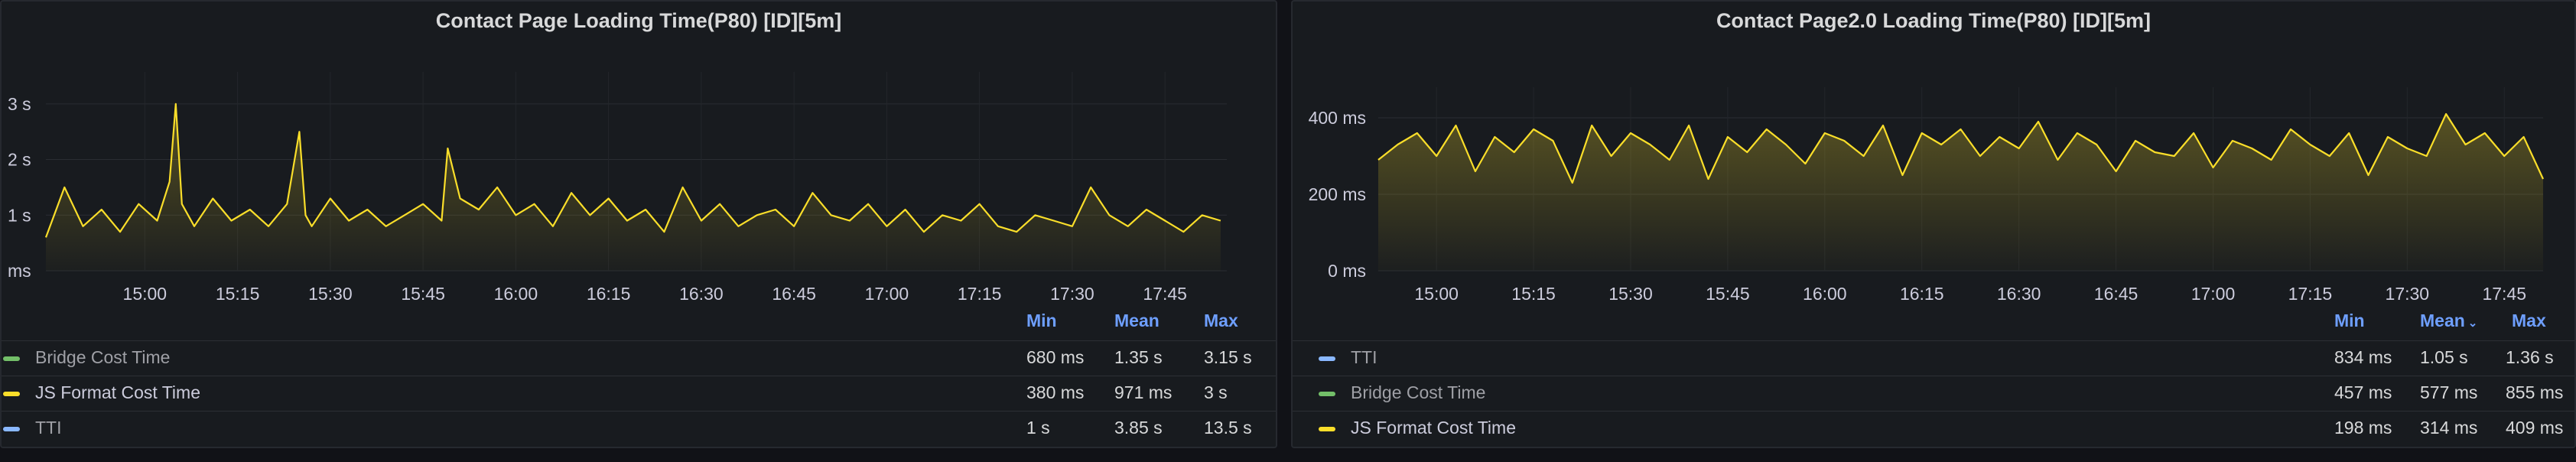  What do you see at coordinates (2449, 392) in the screenshot?
I see `series-mean: 577 ms` at bounding box center [2449, 392].